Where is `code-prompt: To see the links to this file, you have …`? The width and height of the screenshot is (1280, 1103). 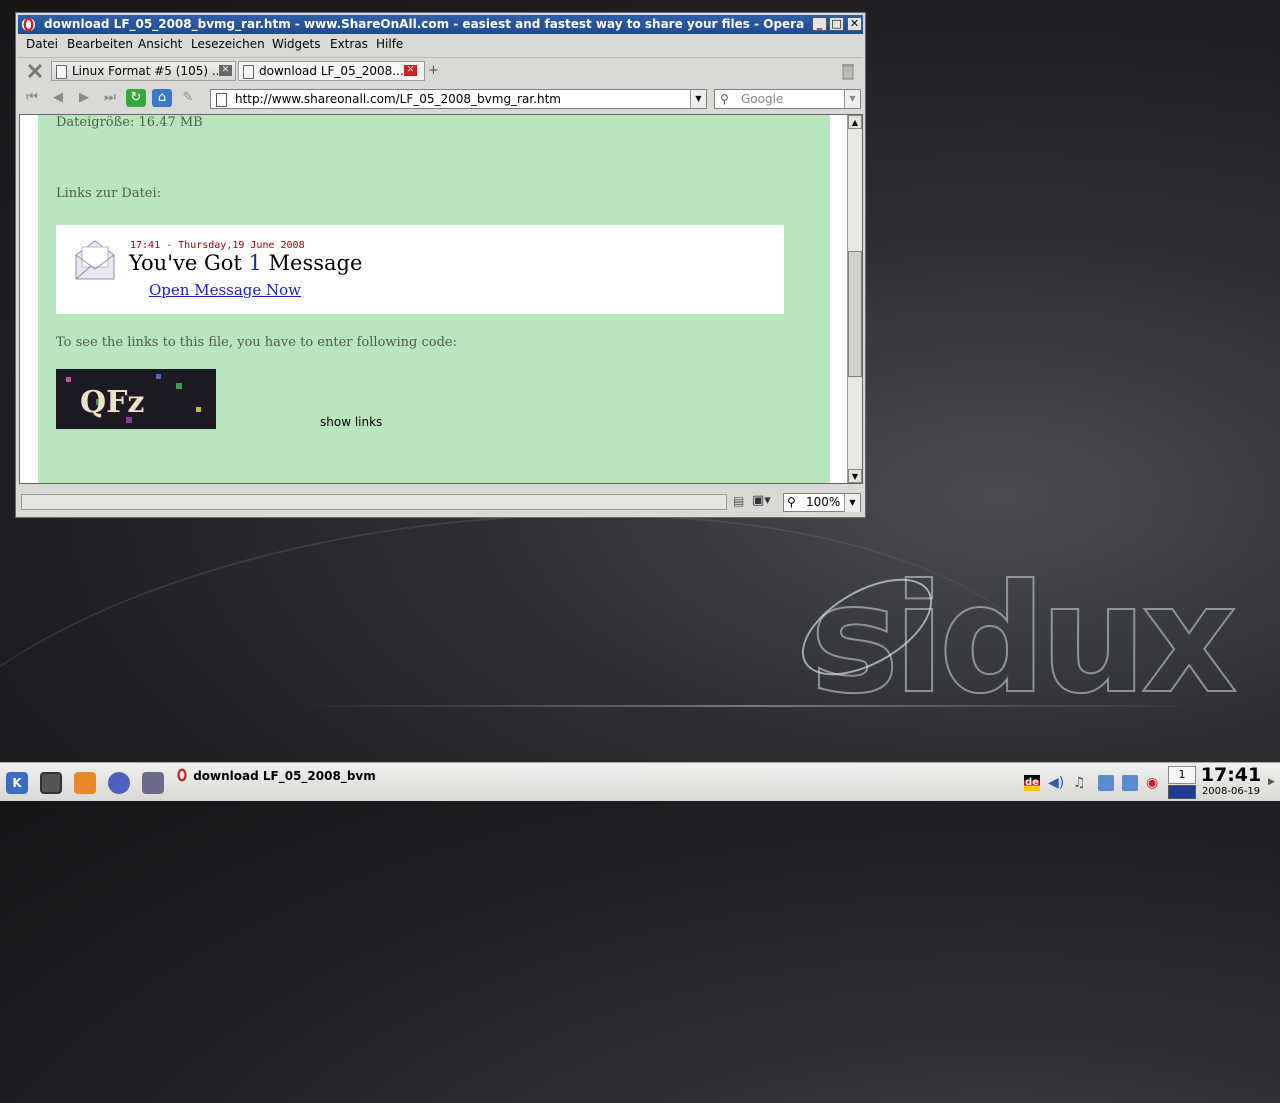 code-prompt: To see the links to this file, you have … is located at coordinates (257, 342).